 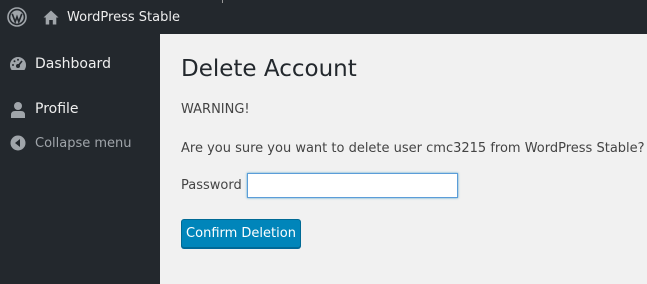 What do you see at coordinates (323, 17) in the screenshot?
I see `admin-bar: WordPress Stable` at bounding box center [323, 17].